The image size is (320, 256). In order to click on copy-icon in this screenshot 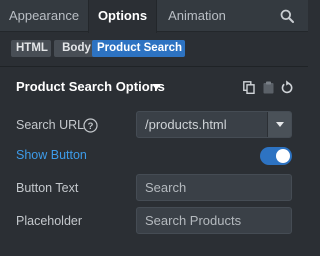, I will do `click(249, 87)`.